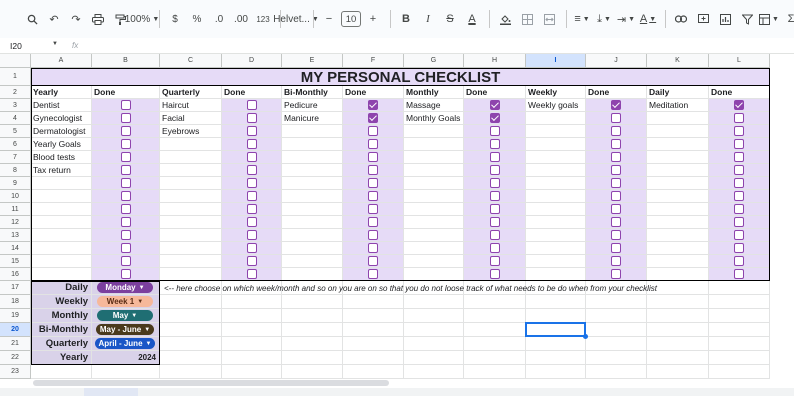 The height and width of the screenshot is (396, 794). I want to click on increase-font-size-button: +, so click(373, 19).